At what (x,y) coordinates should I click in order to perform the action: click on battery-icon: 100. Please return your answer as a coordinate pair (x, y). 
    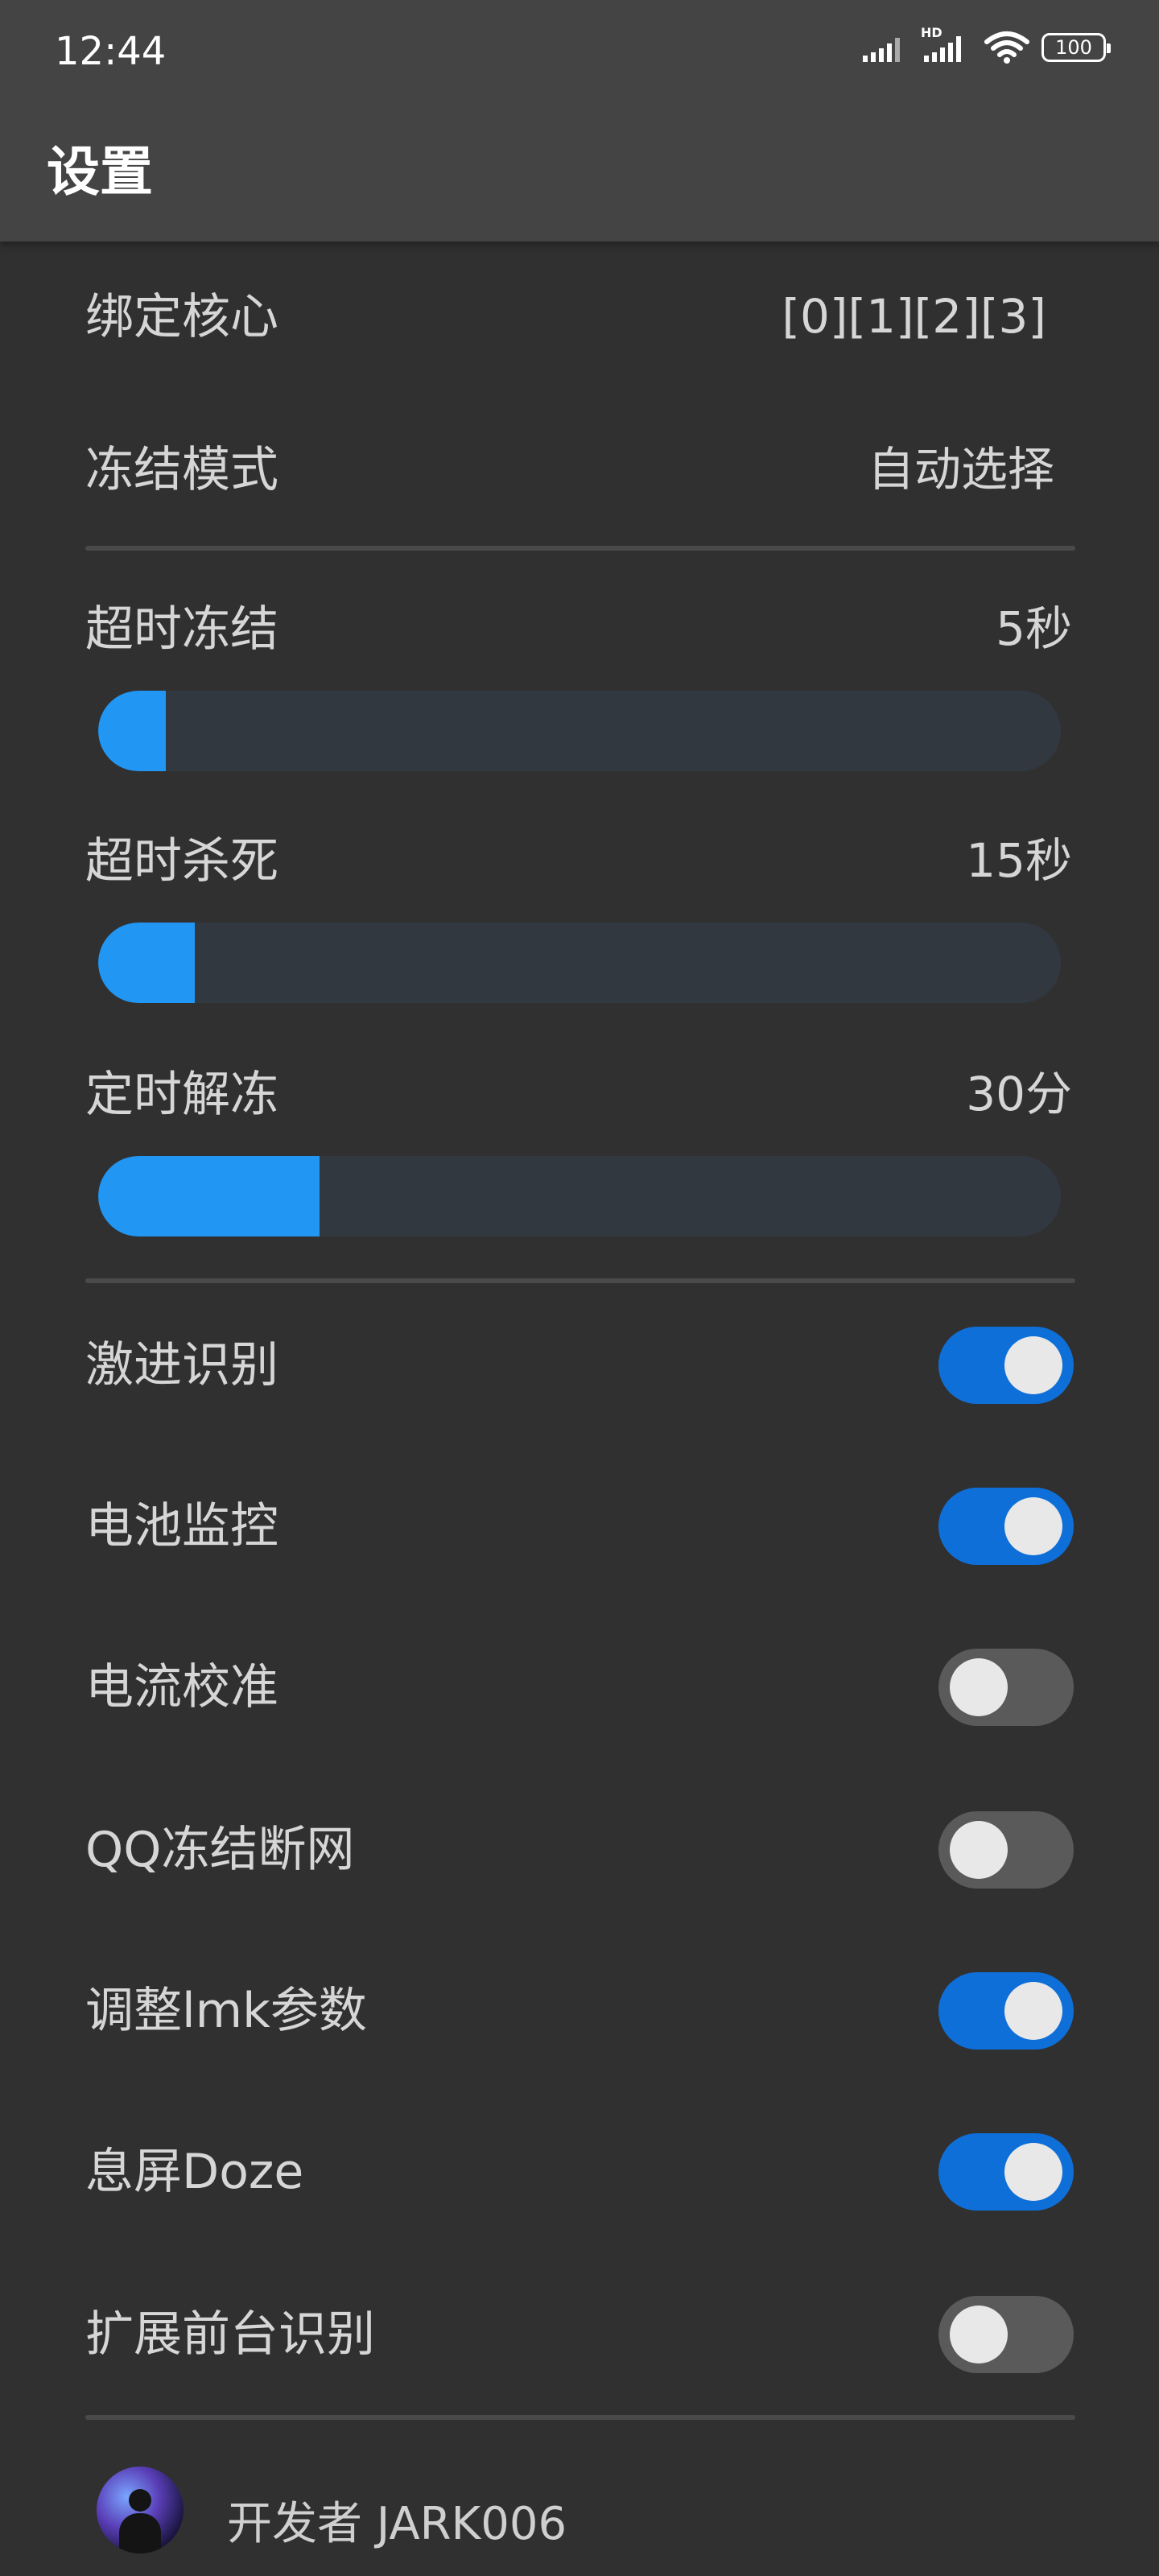
    Looking at the image, I should click on (1076, 47).